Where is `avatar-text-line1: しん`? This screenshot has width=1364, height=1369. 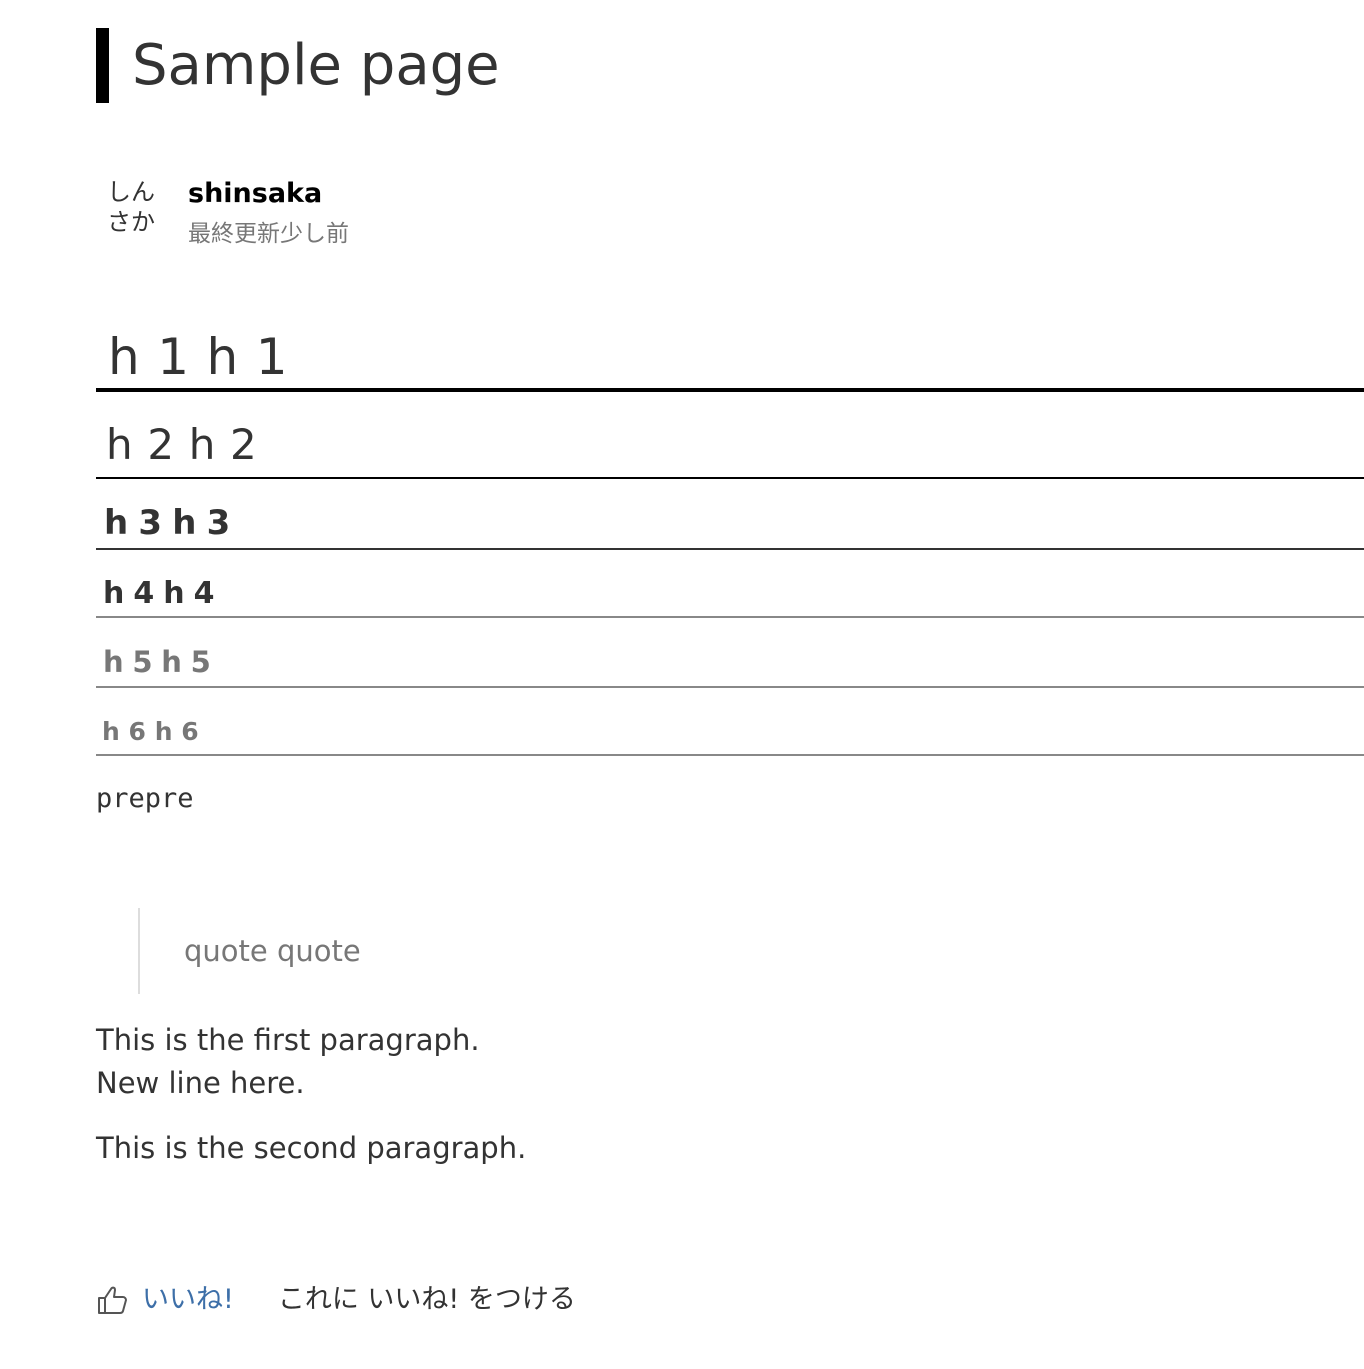
avatar-text-line1: しん is located at coordinates (131, 192).